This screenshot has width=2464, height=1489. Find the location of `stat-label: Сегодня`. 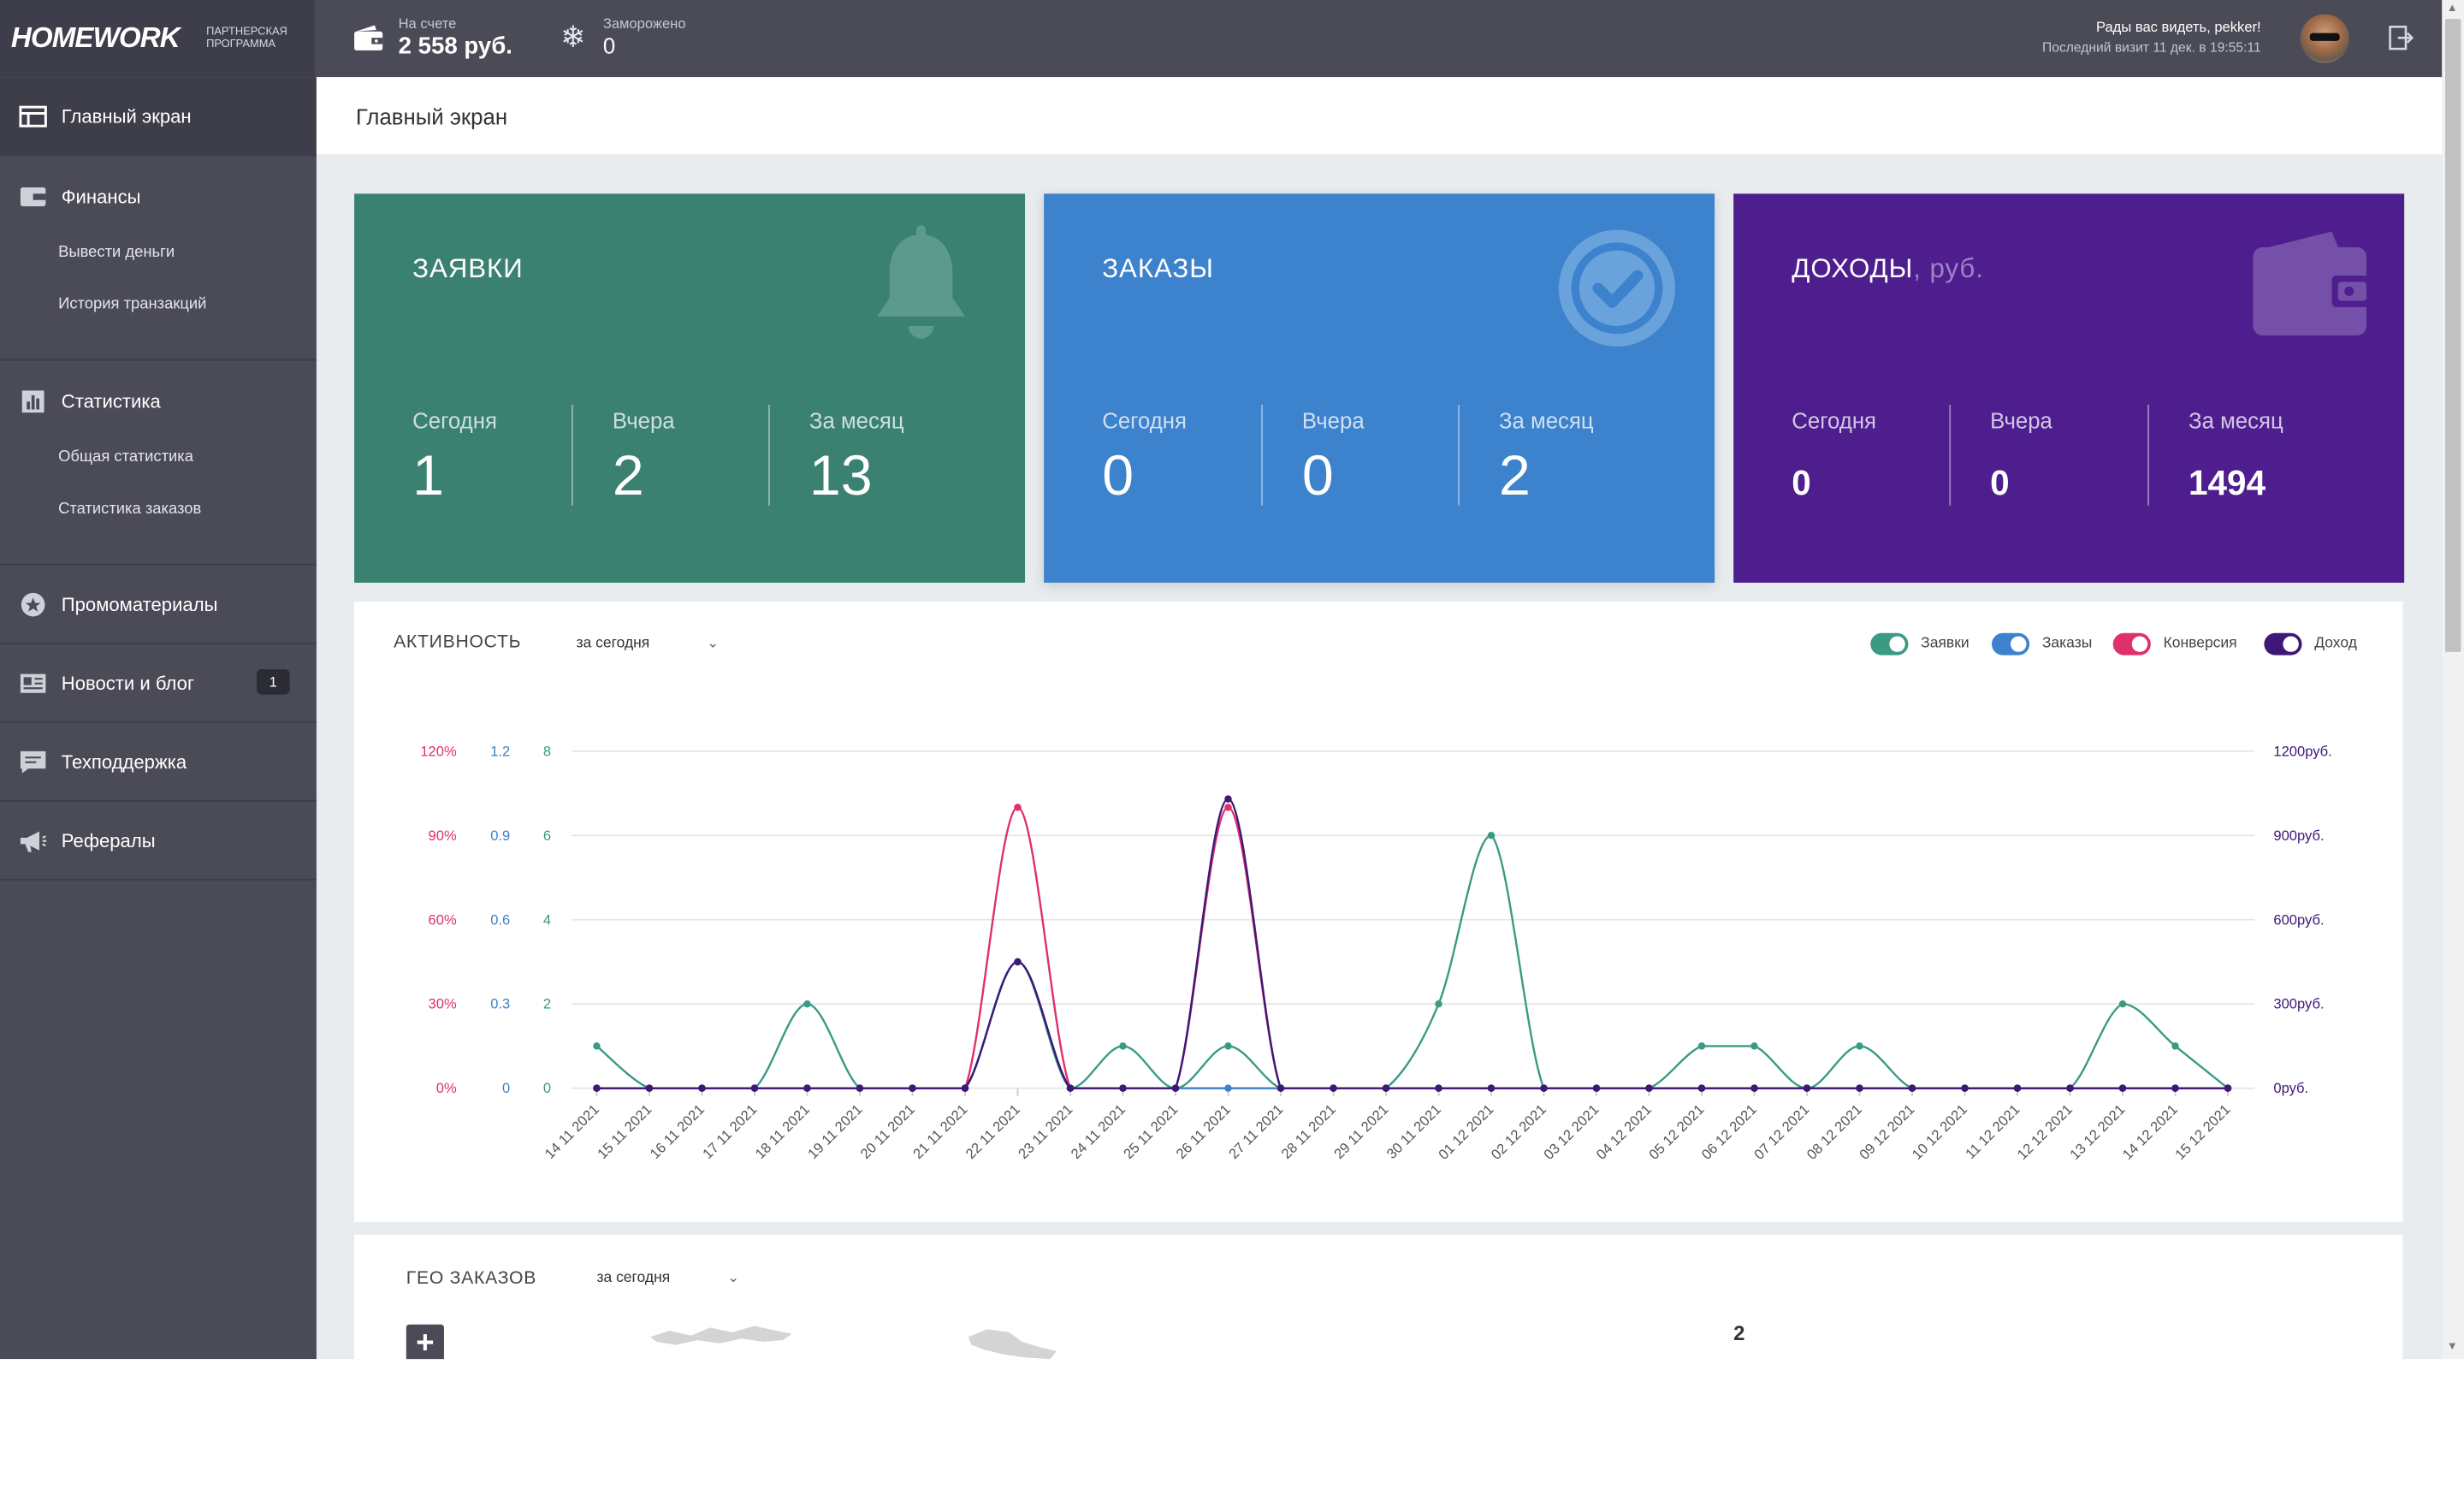

stat-label: Сегодня is located at coordinates (1144, 420).